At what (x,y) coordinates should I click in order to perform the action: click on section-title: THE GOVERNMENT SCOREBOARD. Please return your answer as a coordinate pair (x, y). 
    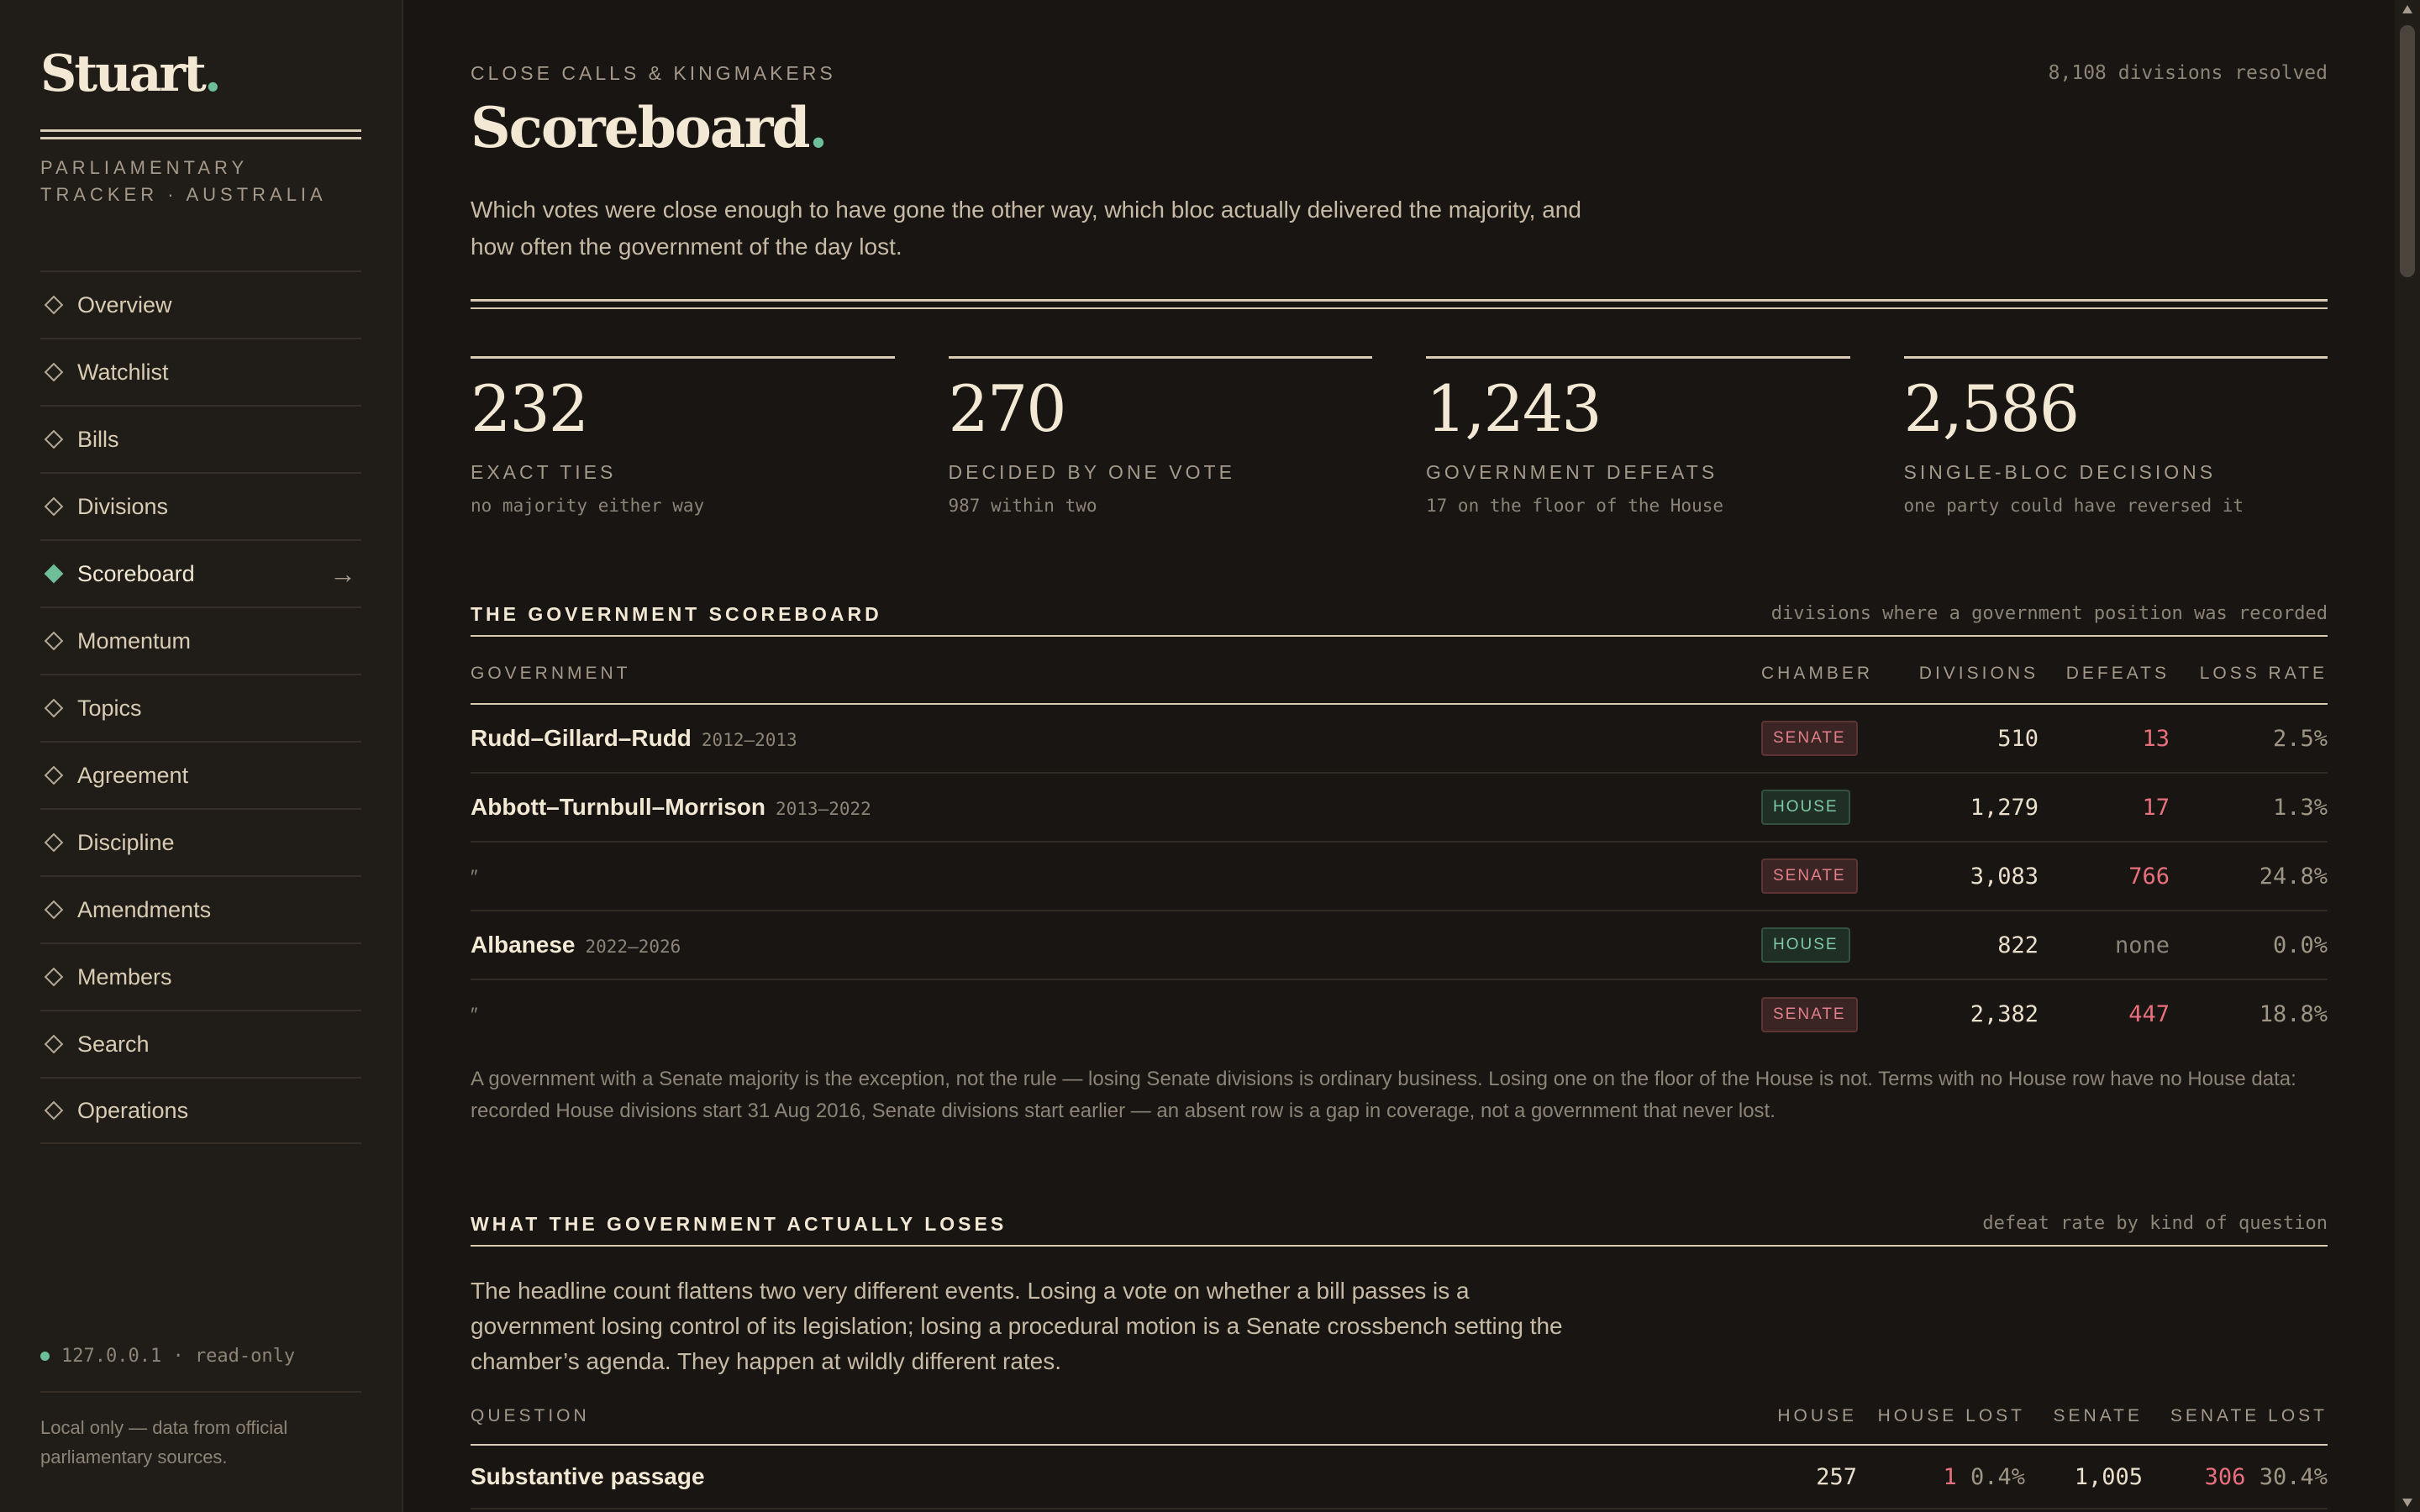
    Looking at the image, I should click on (676, 614).